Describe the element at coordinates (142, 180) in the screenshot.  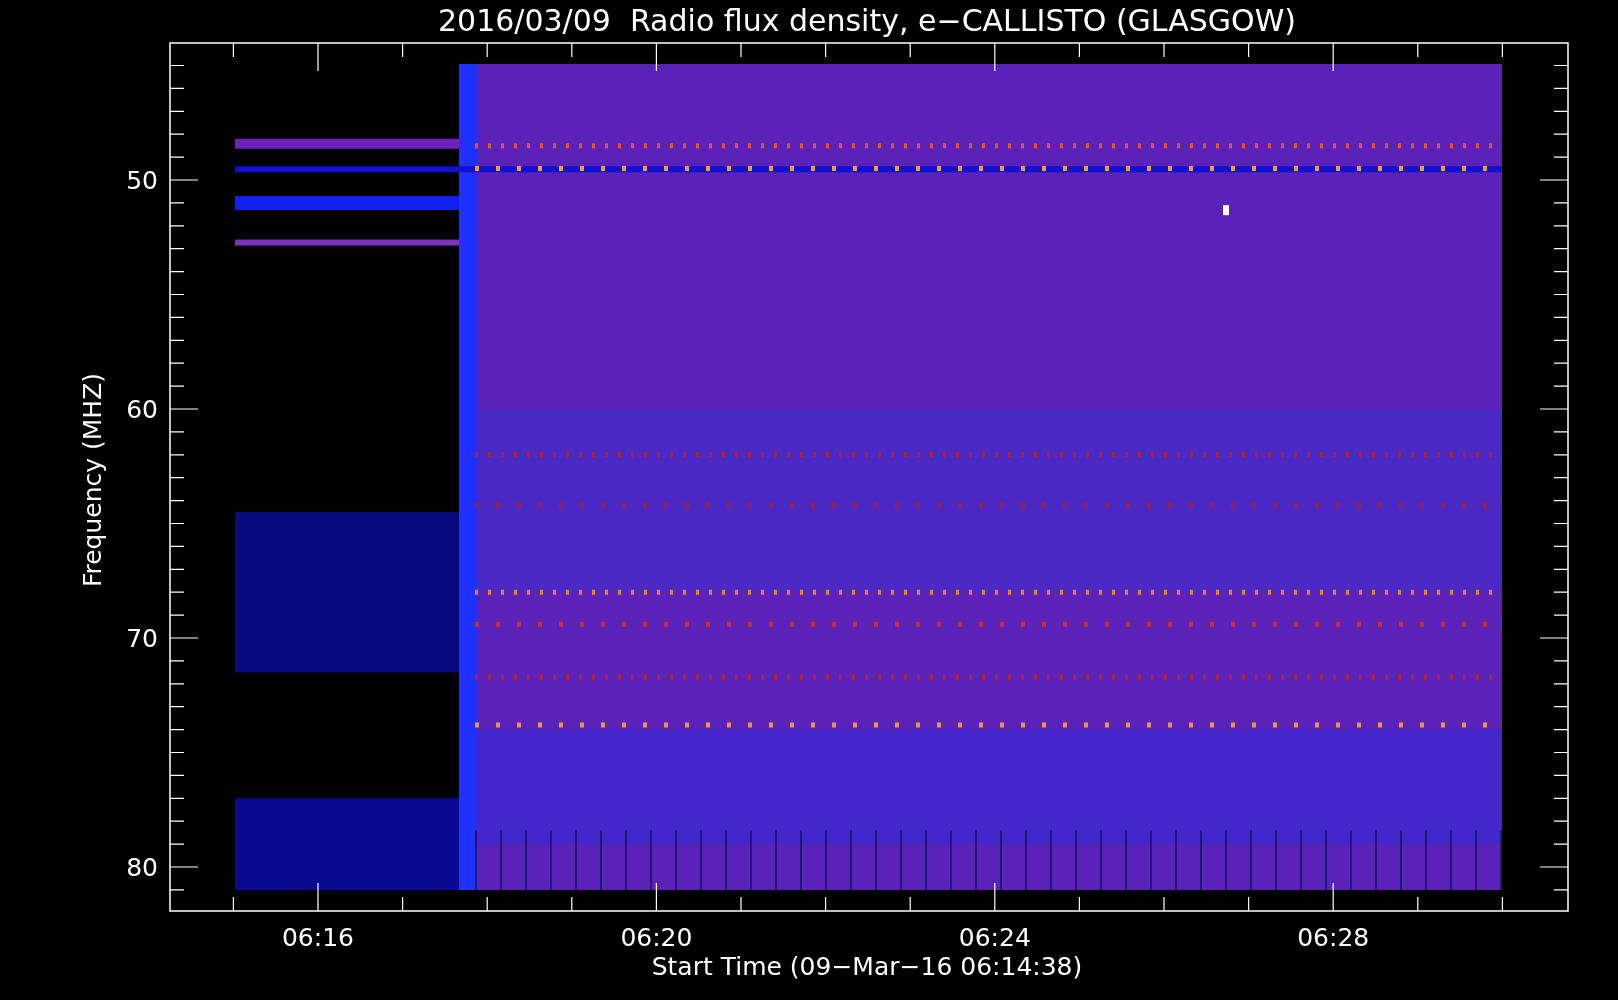
I see `y-tick-label: 50` at that location.